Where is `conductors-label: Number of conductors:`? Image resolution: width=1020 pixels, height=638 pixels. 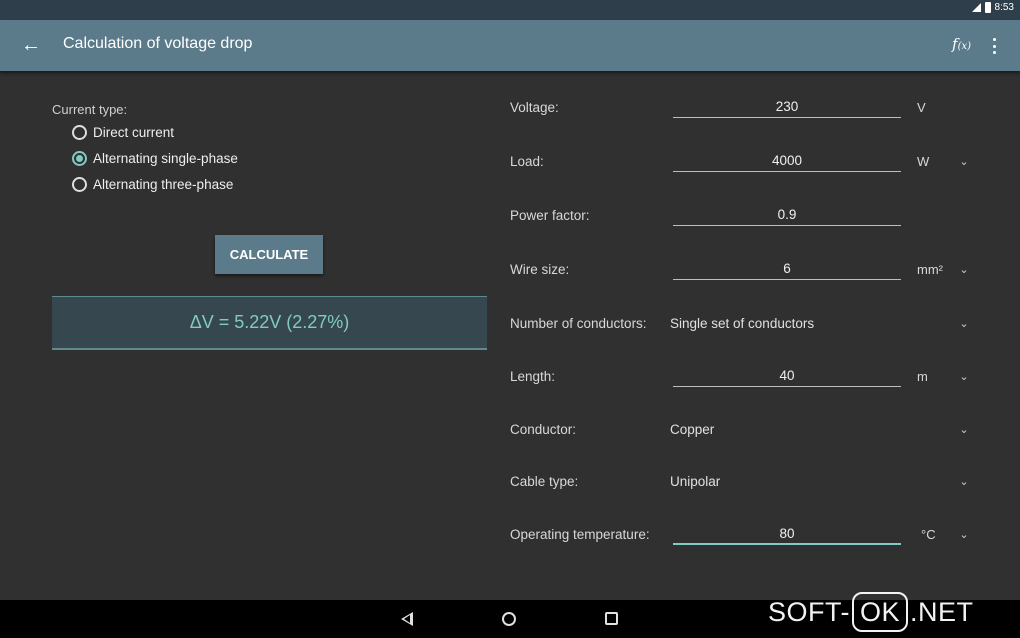 conductors-label: Number of conductors: is located at coordinates (578, 323).